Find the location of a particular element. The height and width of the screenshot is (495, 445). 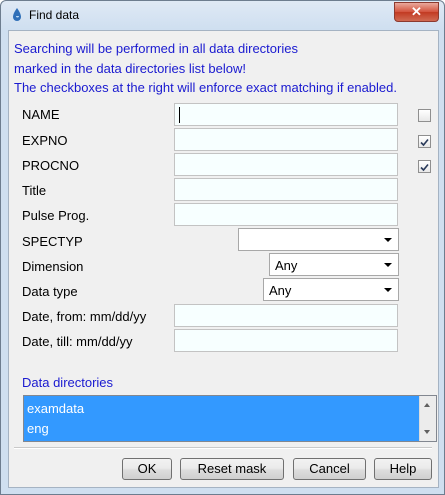

date-from-input is located at coordinates (286, 315).